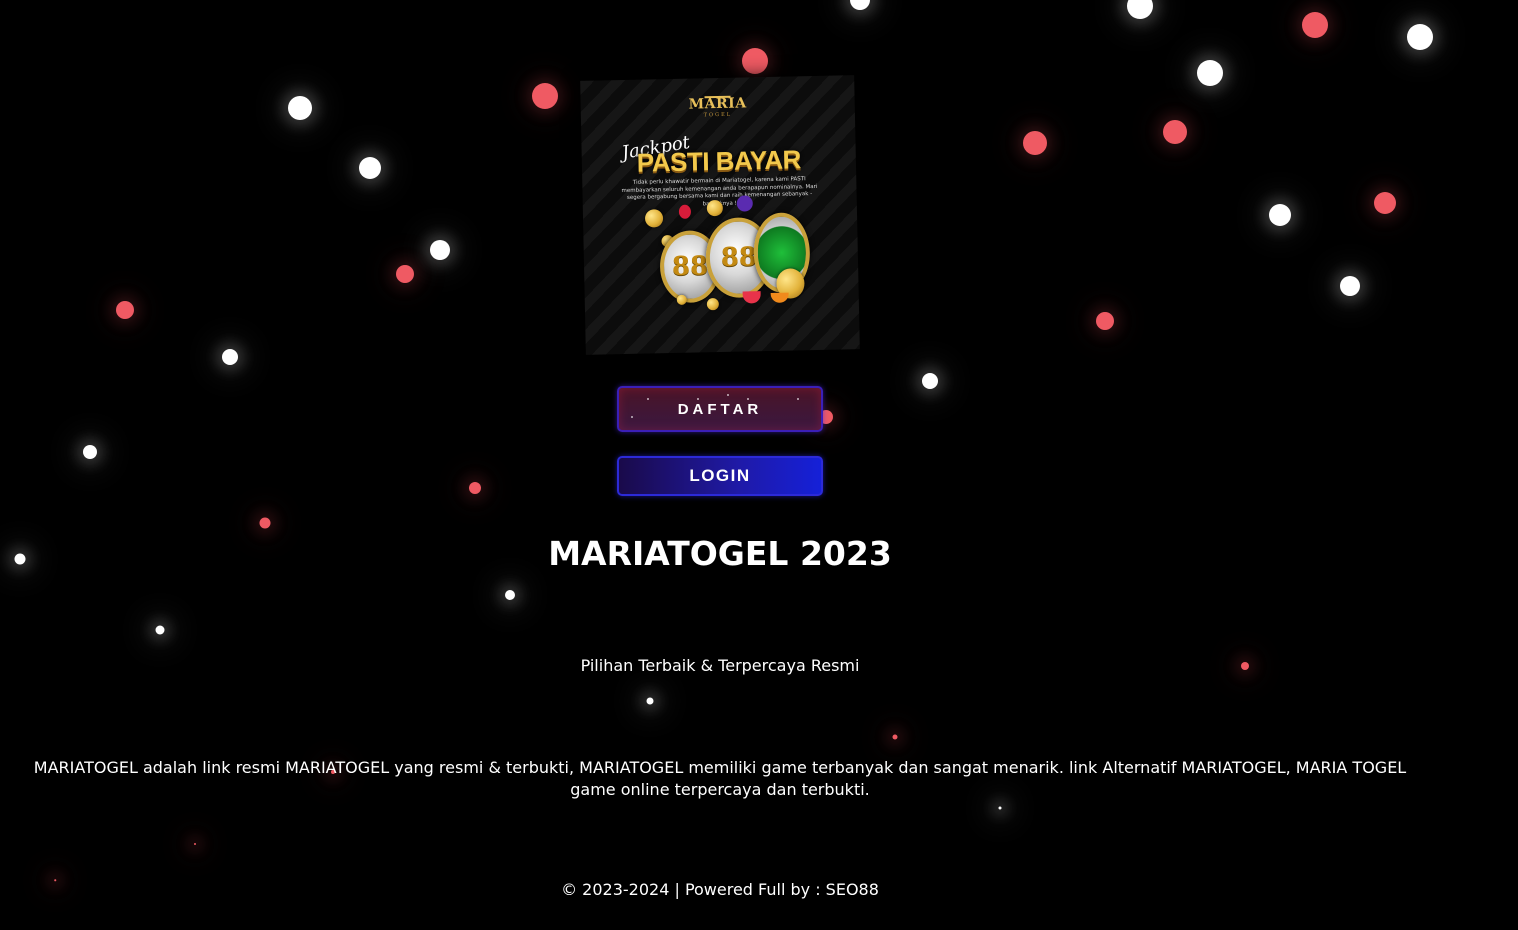  I want to click on watermelon-icon, so click(751, 297).